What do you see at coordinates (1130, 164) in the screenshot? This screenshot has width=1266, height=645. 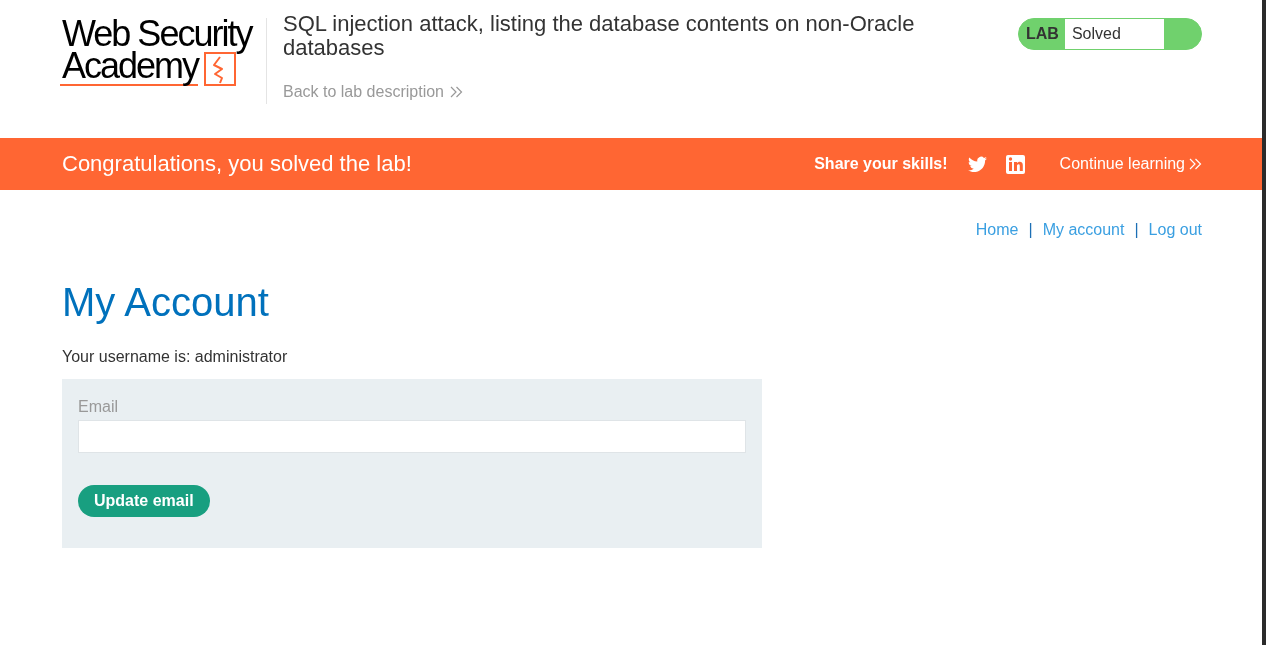 I see `continue-link: Continue learning` at bounding box center [1130, 164].